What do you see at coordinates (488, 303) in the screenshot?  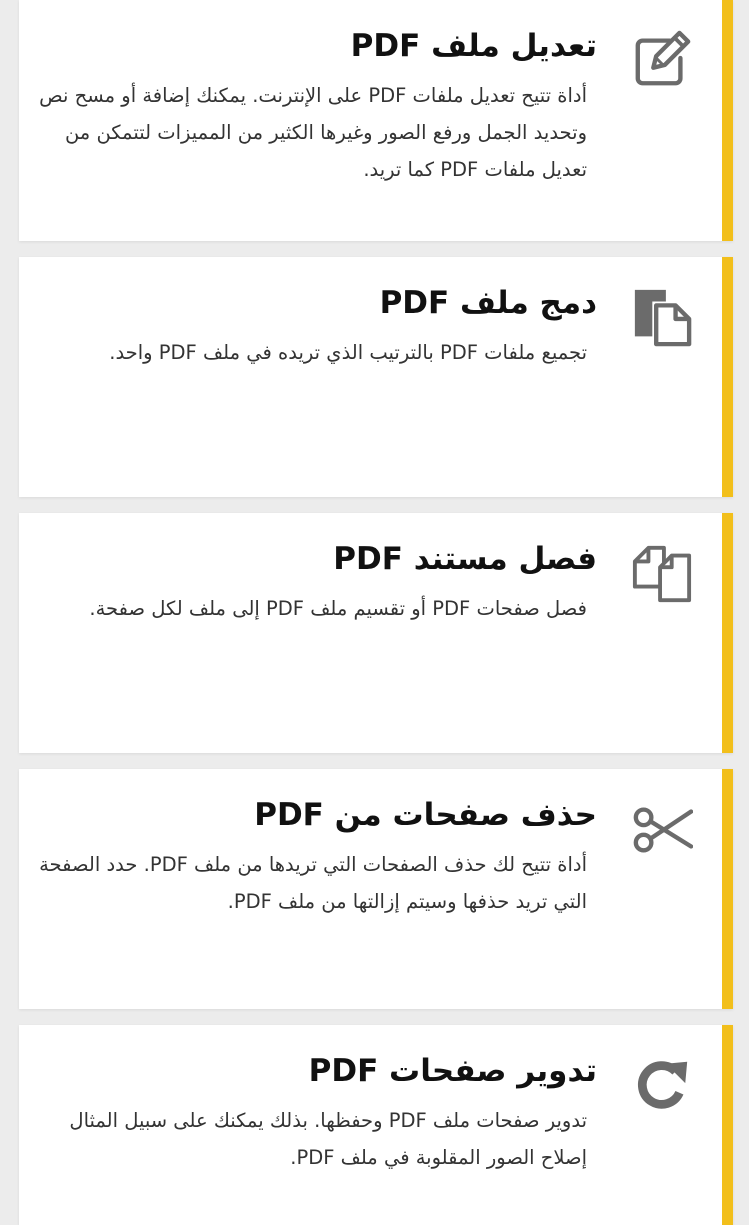 I see `tool-title: دمج ملف PDF` at bounding box center [488, 303].